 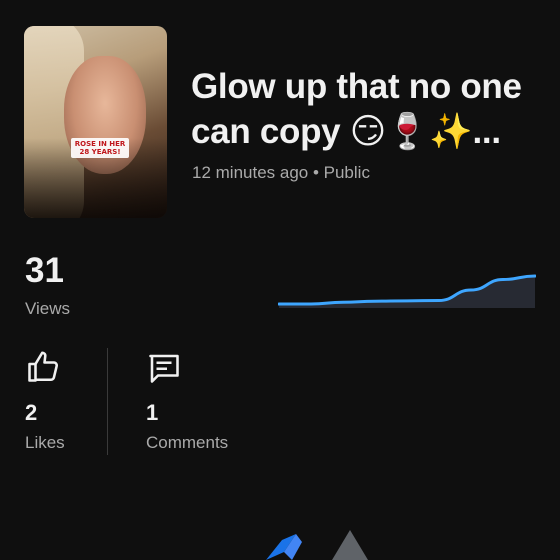 I want to click on thumbs-up-icon, so click(x=43, y=369).